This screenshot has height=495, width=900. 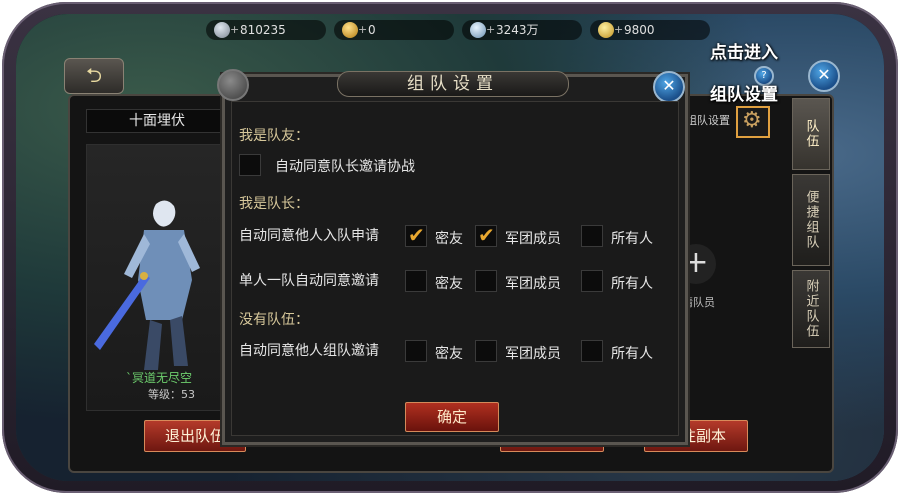 I want to click on row-auto-accept-apply: 自动同意他人入队申请, so click(x=309, y=236).